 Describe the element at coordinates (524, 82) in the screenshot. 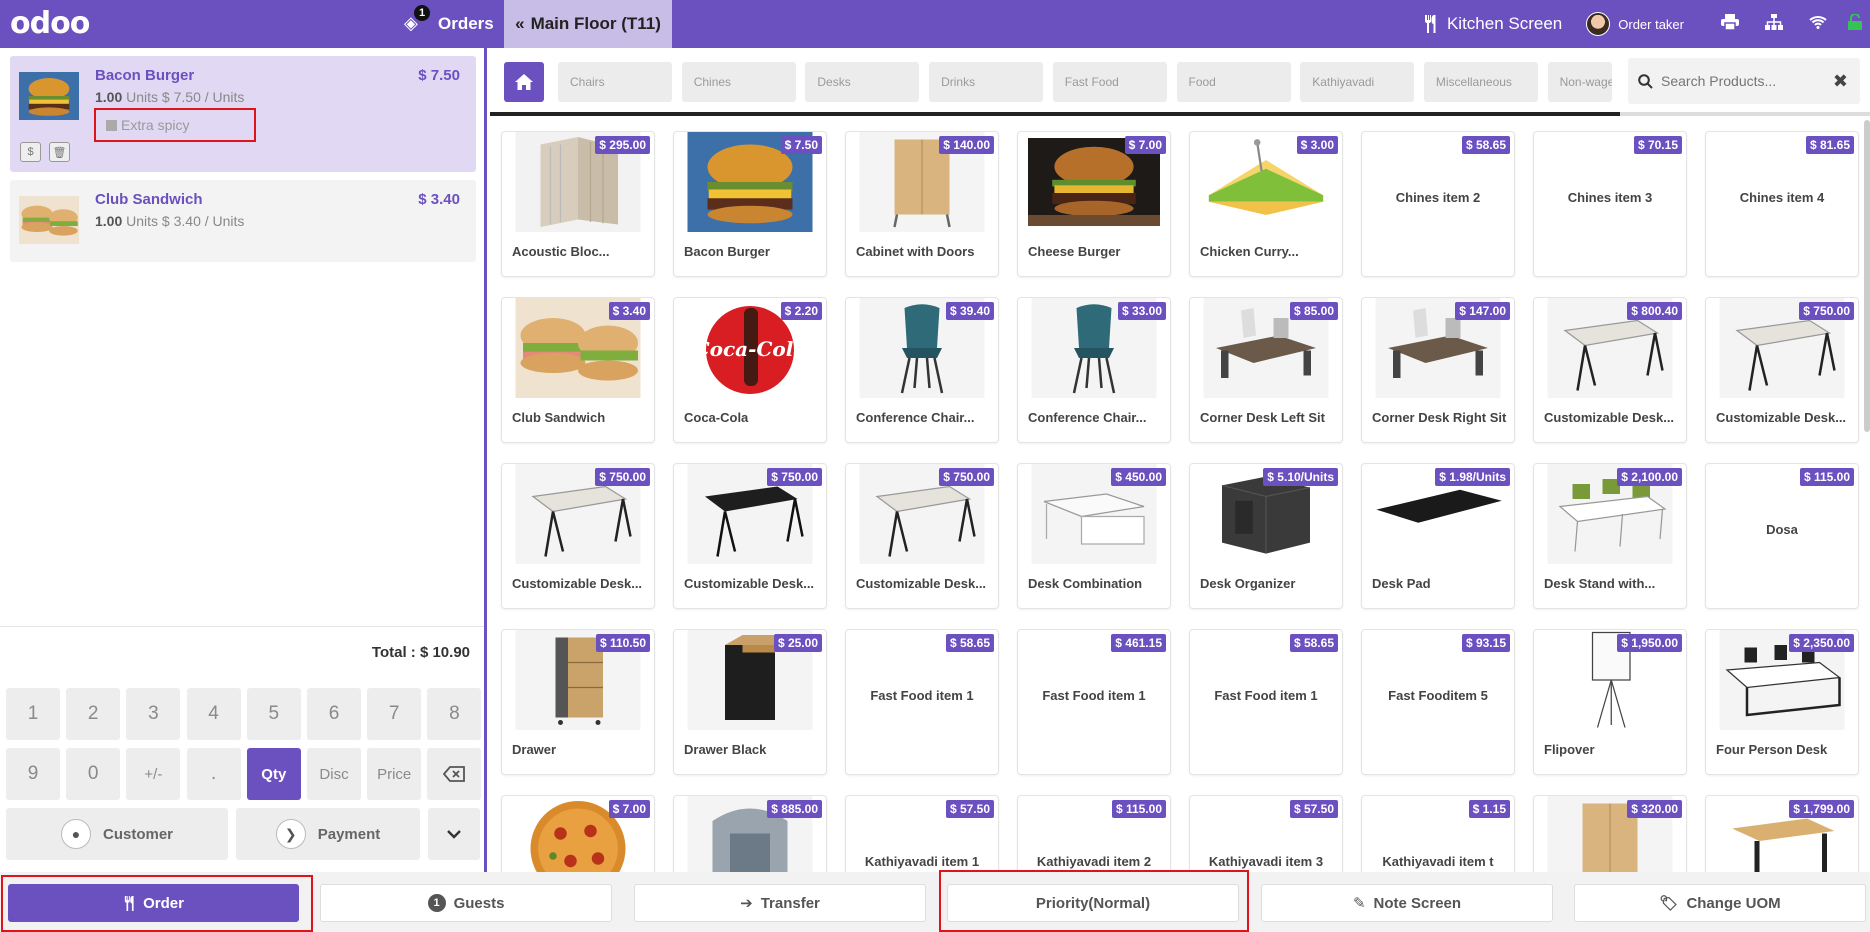

I see `home-icon` at that location.